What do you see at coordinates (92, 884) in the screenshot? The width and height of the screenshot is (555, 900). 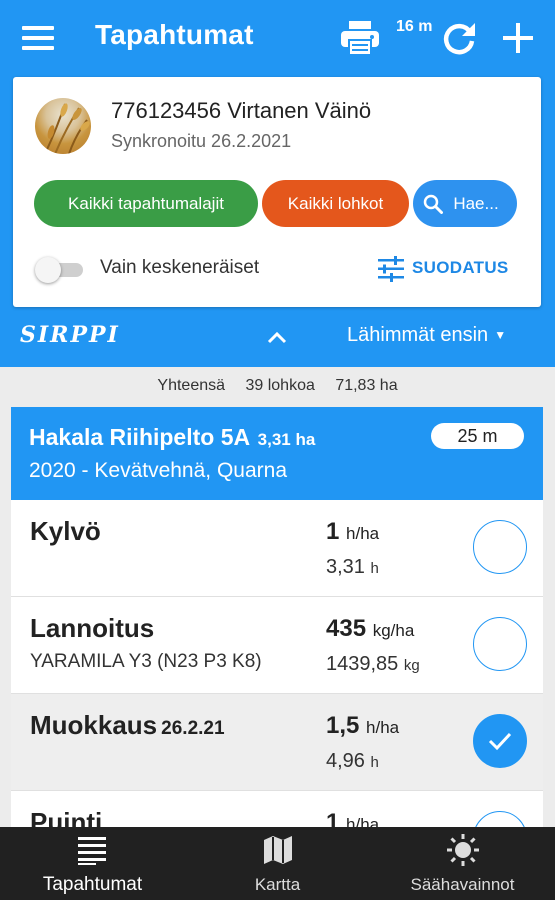 I see `nav-label-events: Tapahtumat` at bounding box center [92, 884].